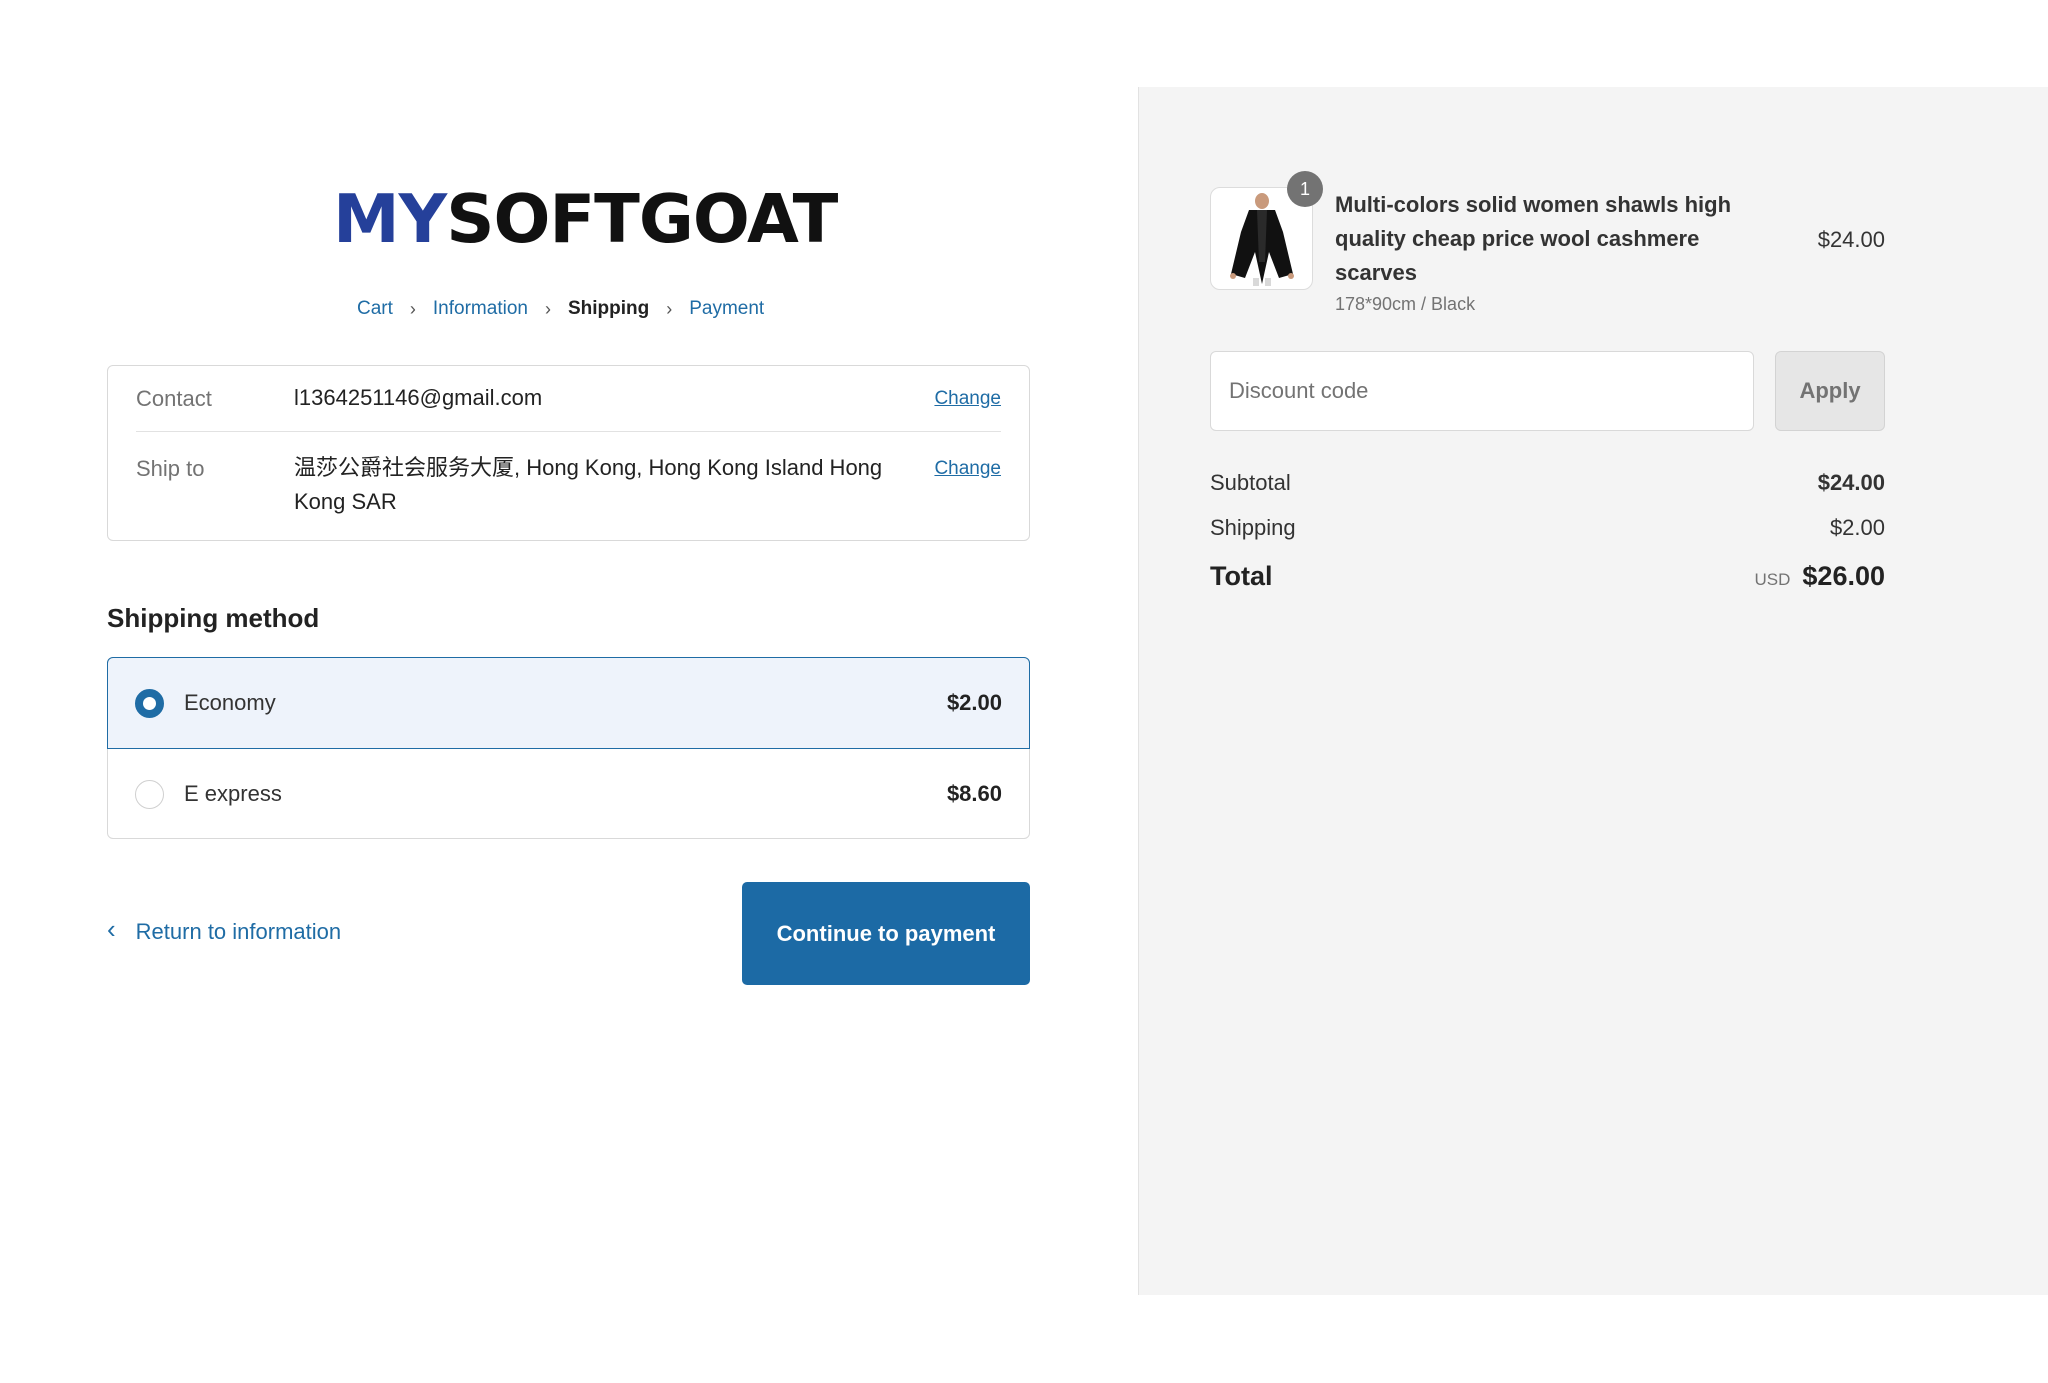 The width and height of the screenshot is (2048, 1383). What do you see at coordinates (1843, 576) in the screenshot?
I see `total-value: $26.00` at bounding box center [1843, 576].